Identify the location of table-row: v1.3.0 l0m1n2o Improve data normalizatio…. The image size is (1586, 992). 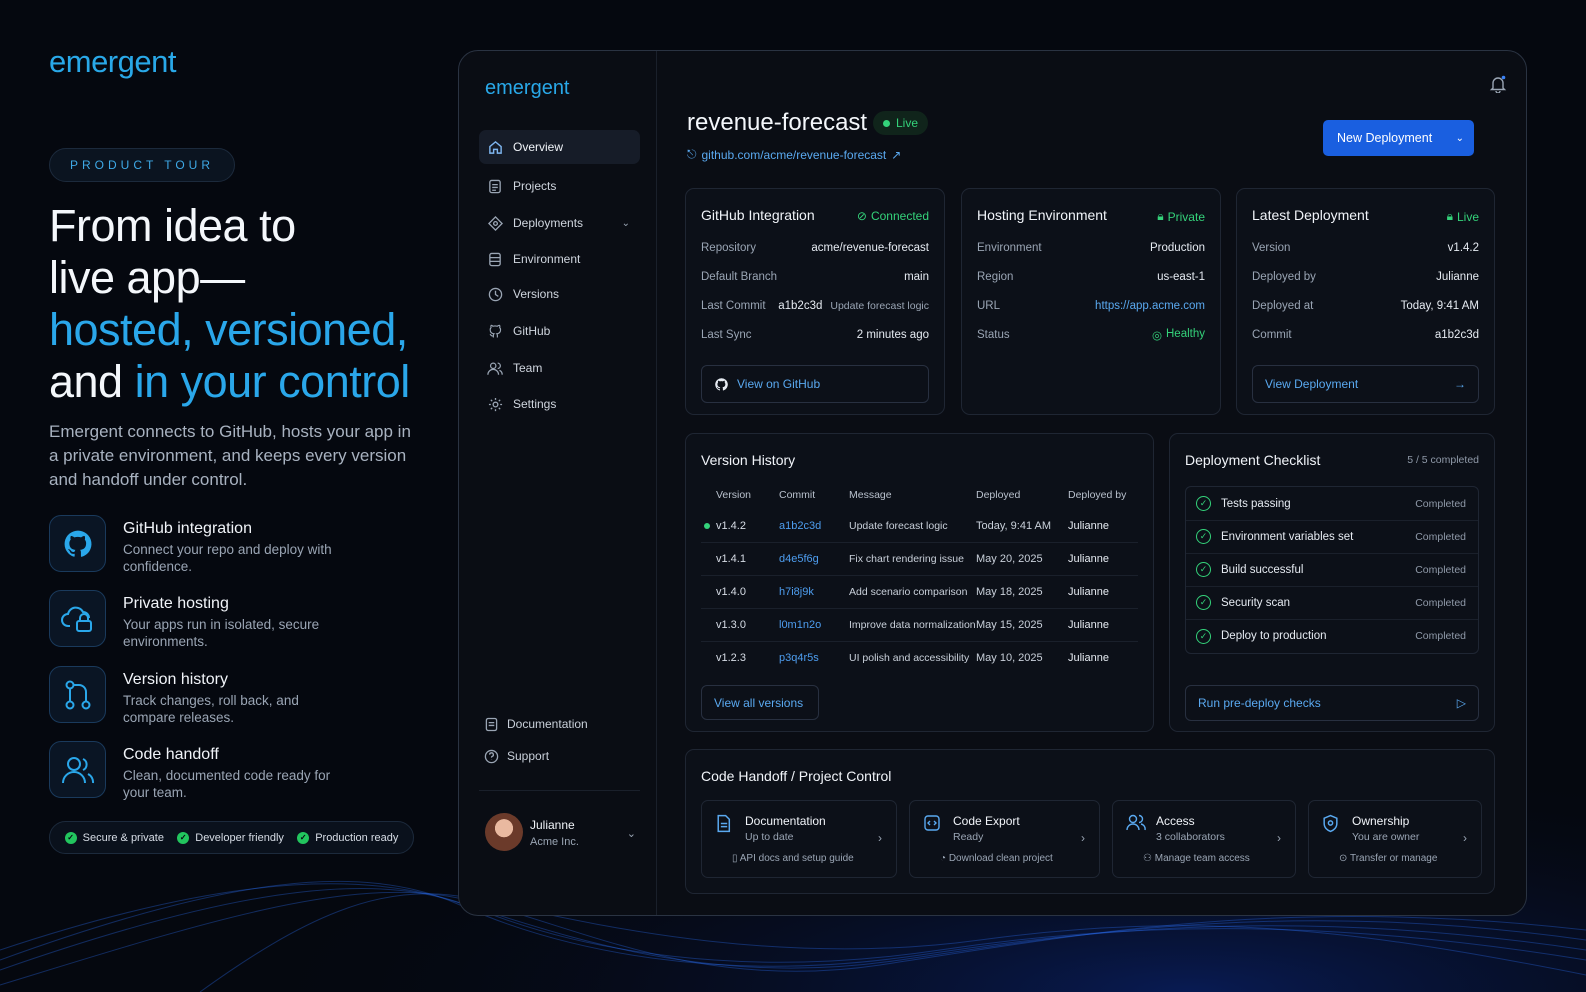
(919, 625).